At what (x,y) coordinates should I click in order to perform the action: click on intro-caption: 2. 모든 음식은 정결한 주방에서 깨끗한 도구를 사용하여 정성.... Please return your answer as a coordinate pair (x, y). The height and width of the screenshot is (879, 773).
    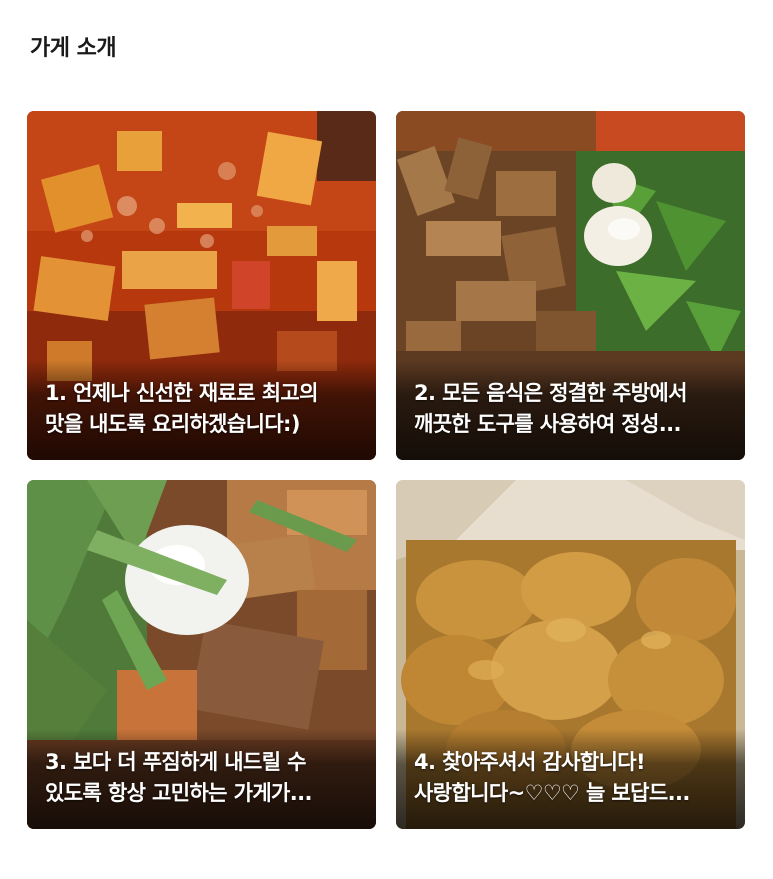
    Looking at the image, I should click on (573, 409).